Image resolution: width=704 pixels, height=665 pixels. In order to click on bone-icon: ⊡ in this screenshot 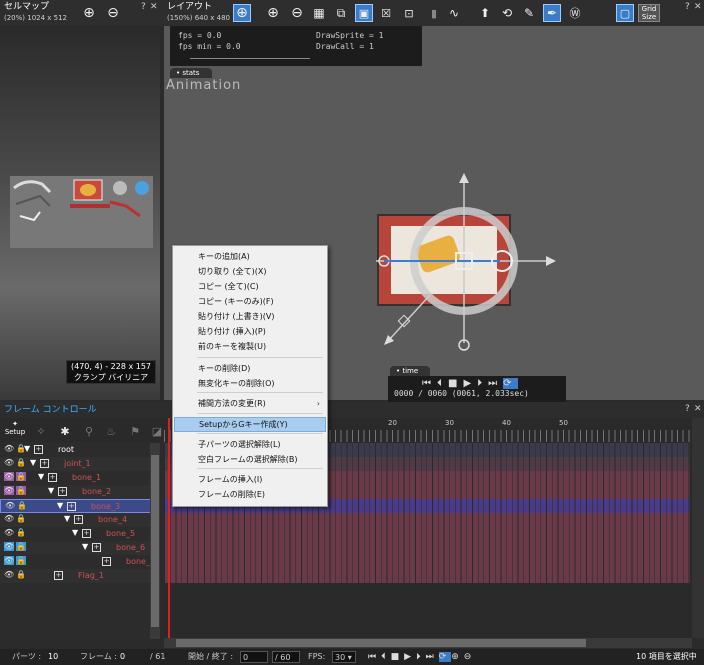, I will do `click(409, 13)`.